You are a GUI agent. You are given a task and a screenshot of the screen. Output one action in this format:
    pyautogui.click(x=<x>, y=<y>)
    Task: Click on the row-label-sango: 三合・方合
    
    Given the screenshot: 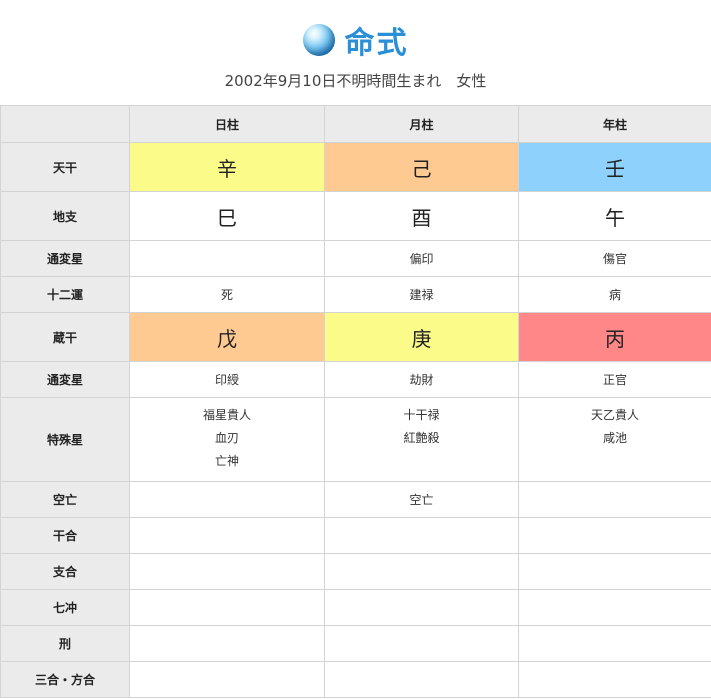 What is the action you would take?
    pyautogui.click(x=65, y=679)
    